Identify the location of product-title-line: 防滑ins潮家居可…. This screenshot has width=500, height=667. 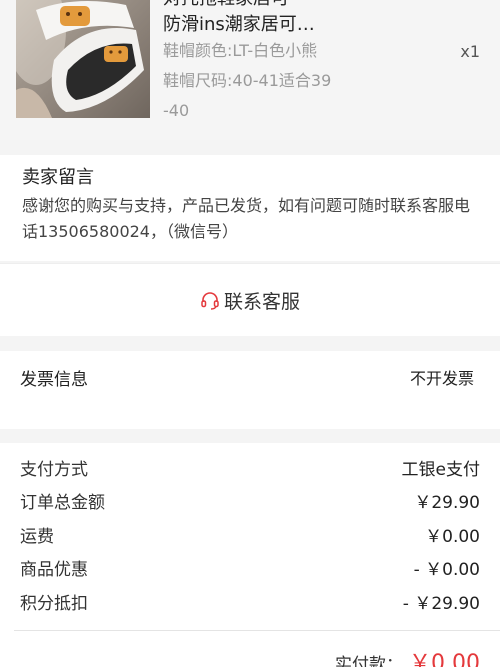
(239, 24).